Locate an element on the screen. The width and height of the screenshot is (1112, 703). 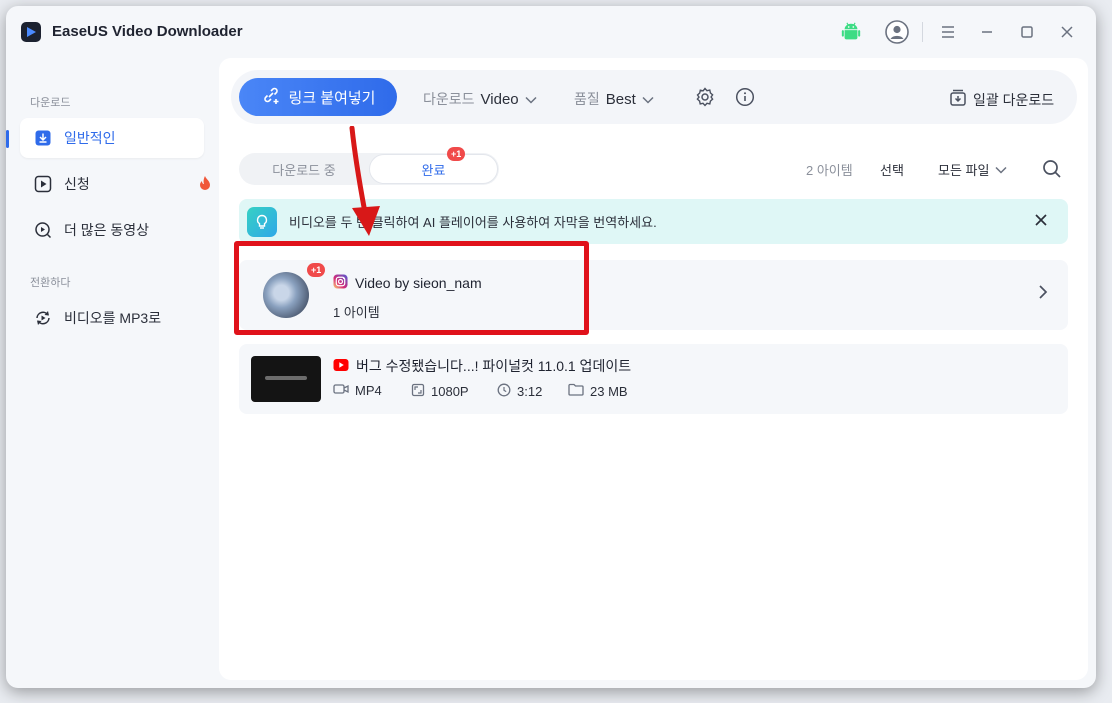
convert-icon is located at coordinates (43, 318).